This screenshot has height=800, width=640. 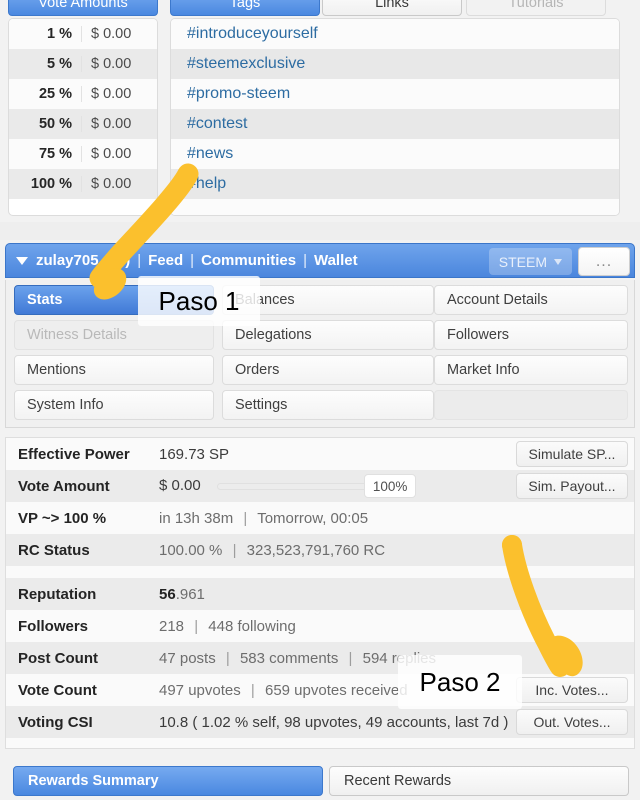 I want to click on stat-row-followers: Followers 218 | 448 following, so click(x=320, y=626).